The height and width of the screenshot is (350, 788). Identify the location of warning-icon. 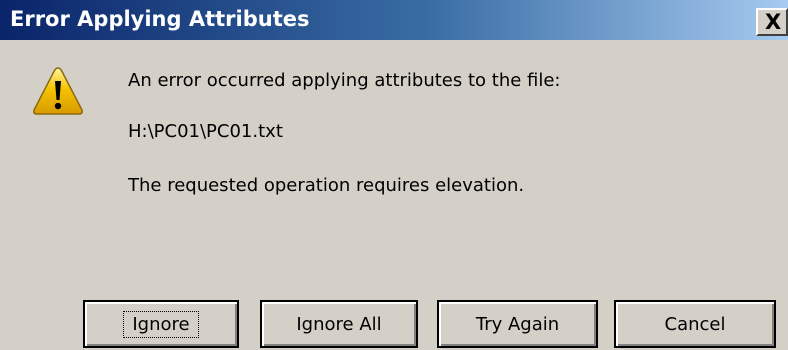
(58, 91).